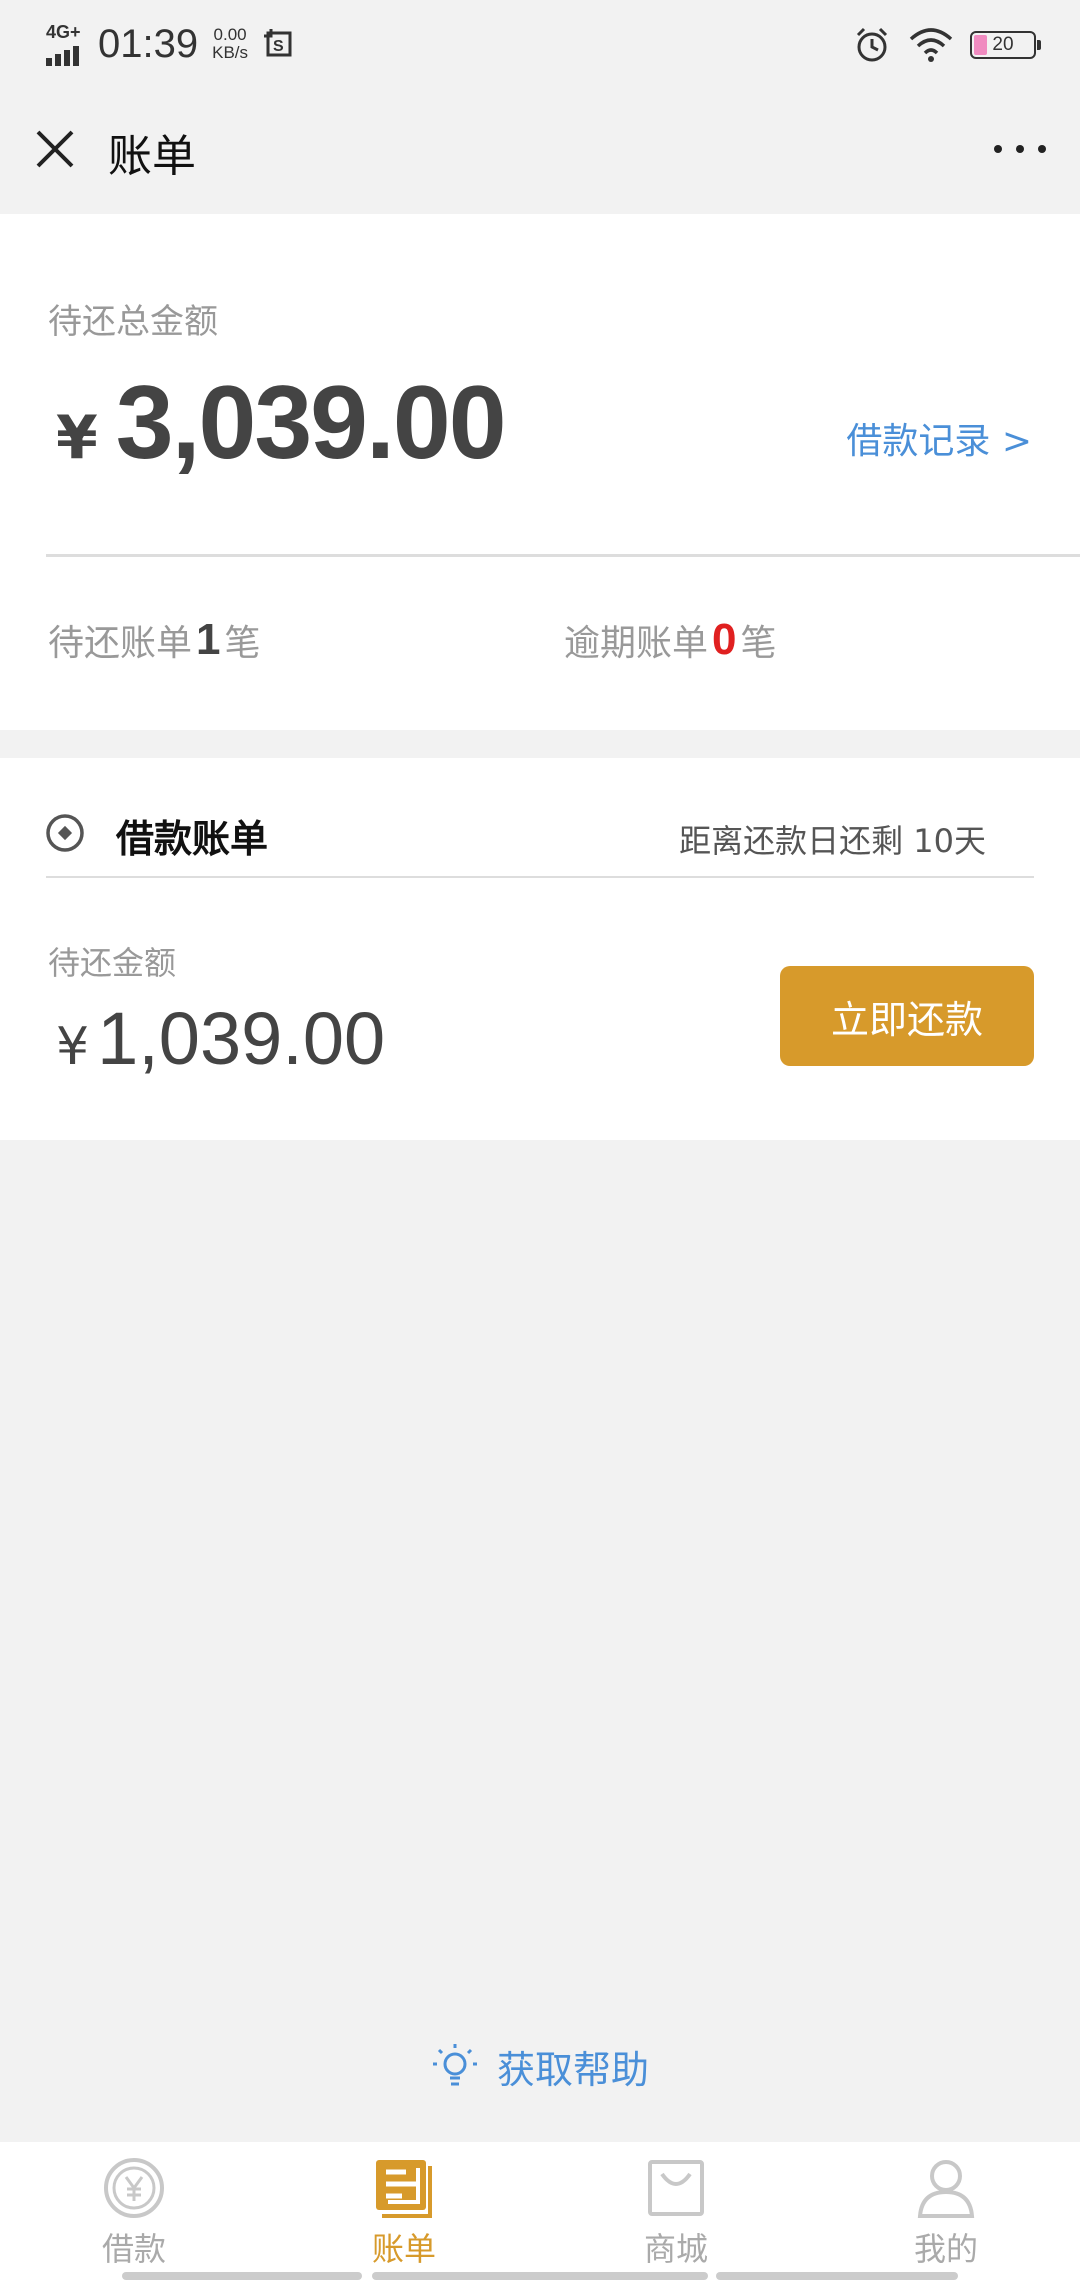 The height and width of the screenshot is (2280, 1080). I want to click on repay-now-button: 立即还款, so click(907, 1016).